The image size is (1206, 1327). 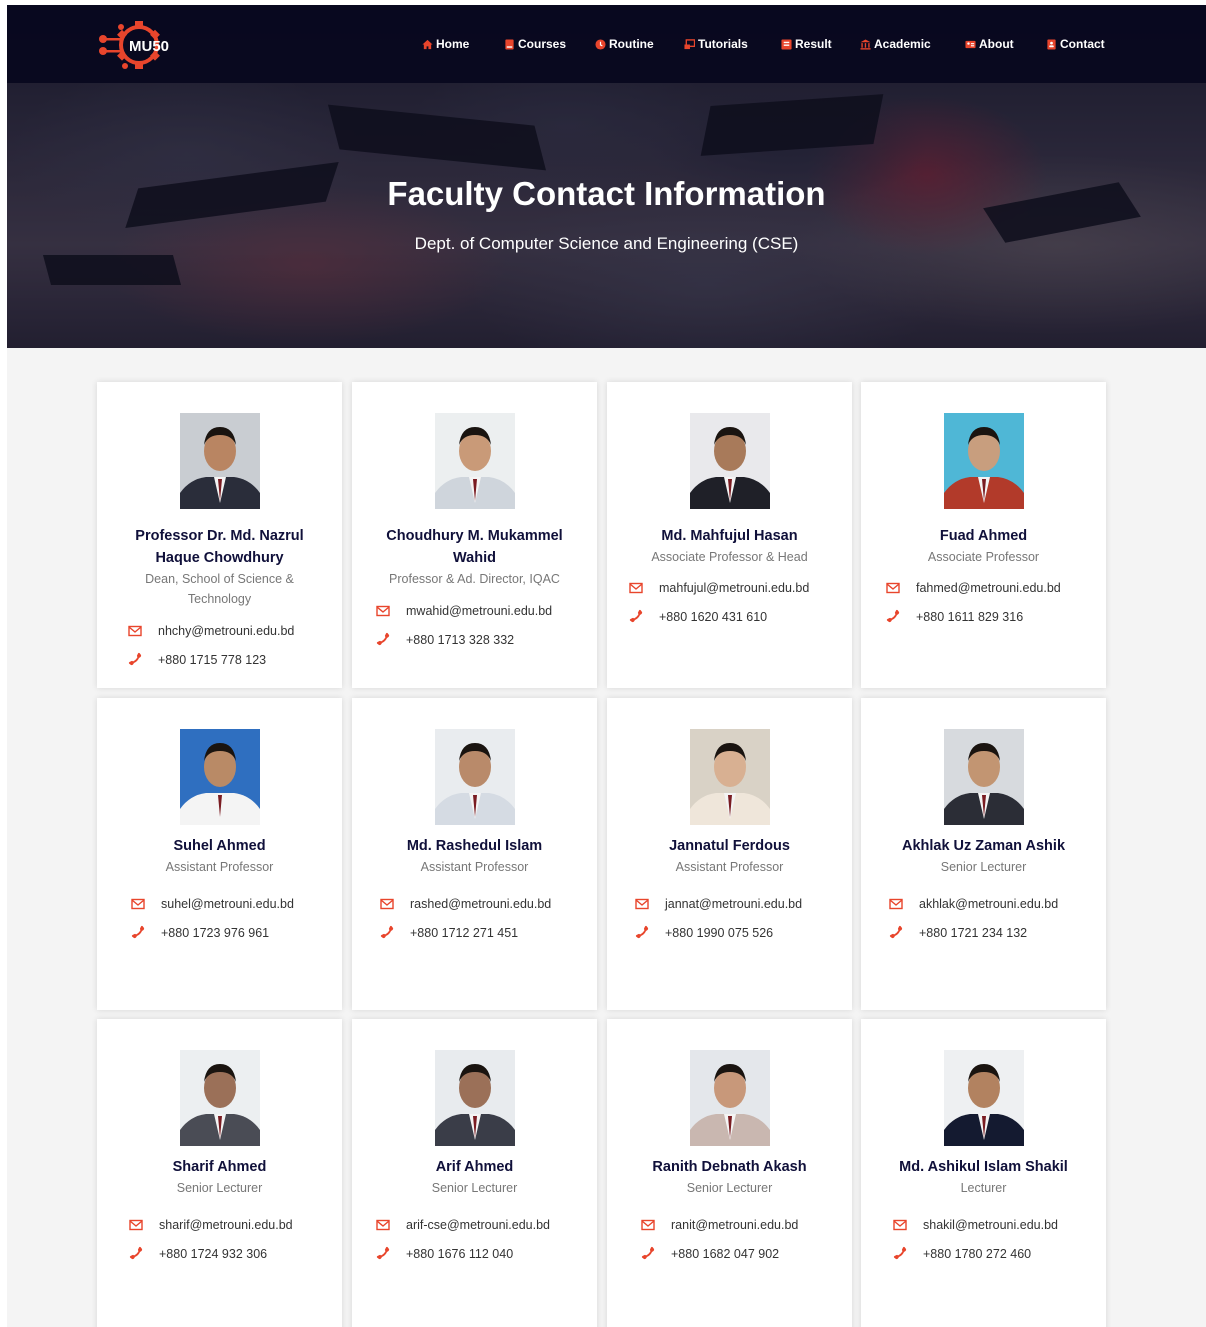 I want to click on nav-item-contact: Contact, so click(x=1075, y=44).